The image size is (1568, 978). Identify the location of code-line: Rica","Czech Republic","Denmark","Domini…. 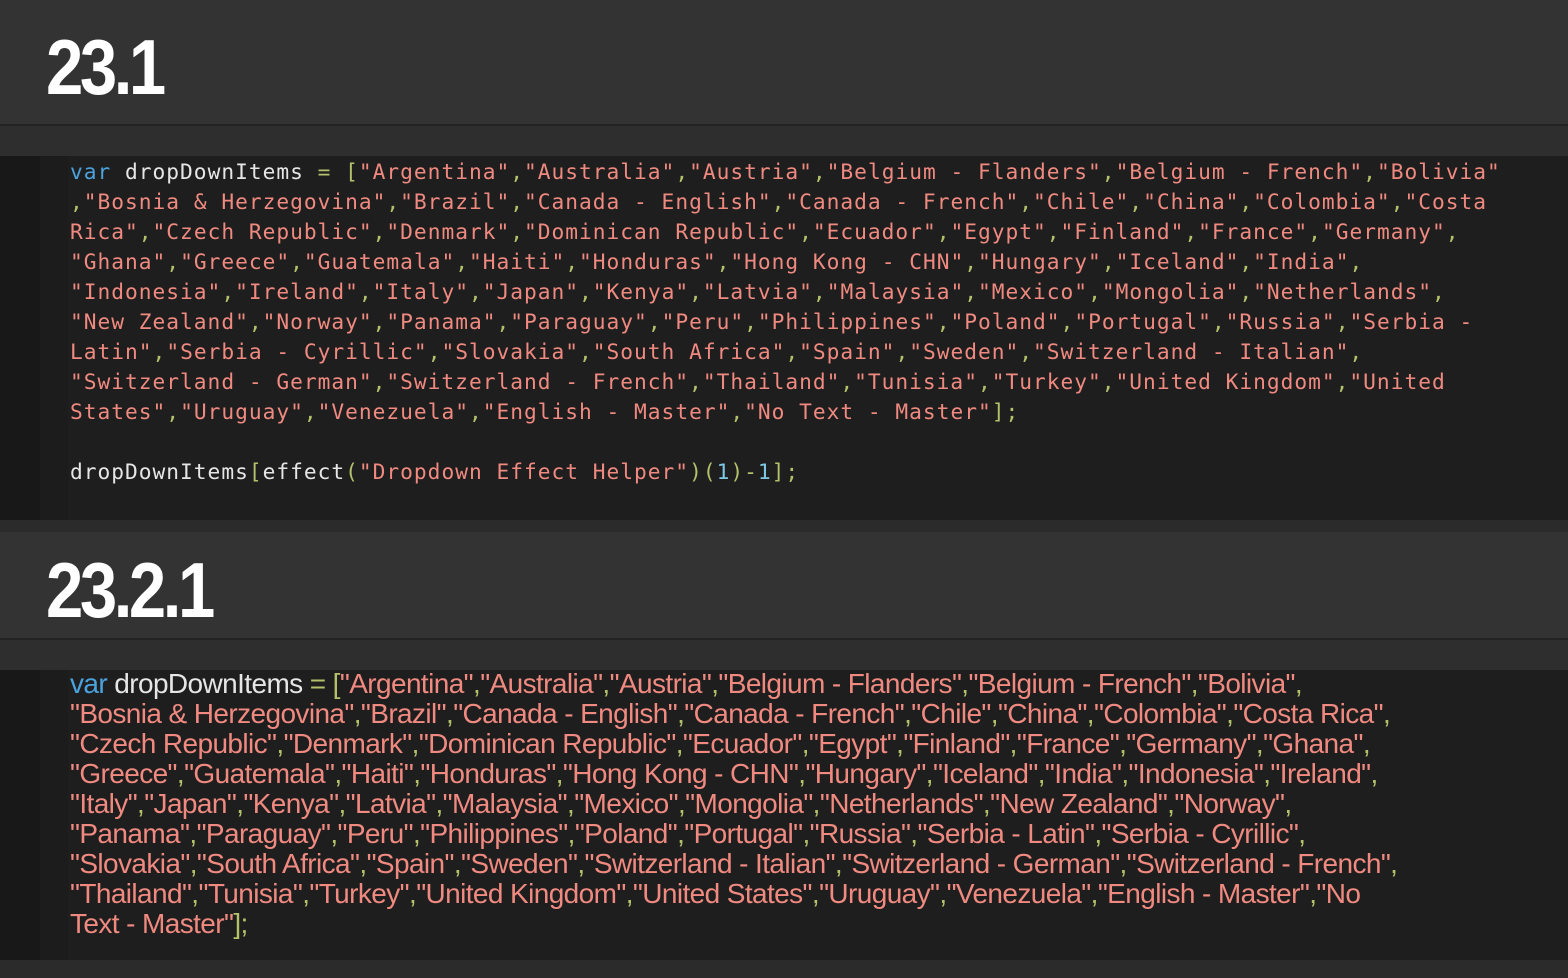
(765, 231).